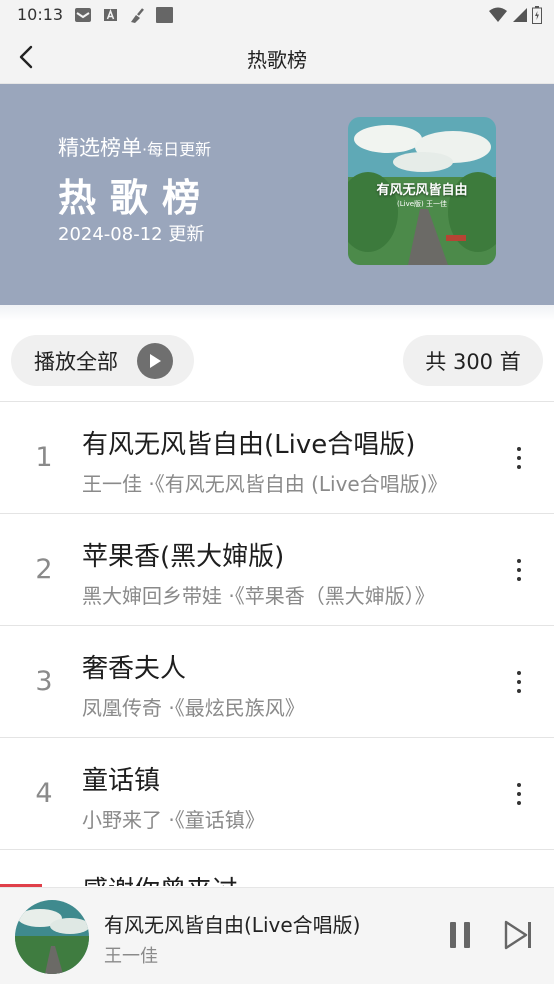 This screenshot has width=554, height=984. What do you see at coordinates (44, 681) in the screenshot?
I see `song-rank: 3` at bounding box center [44, 681].